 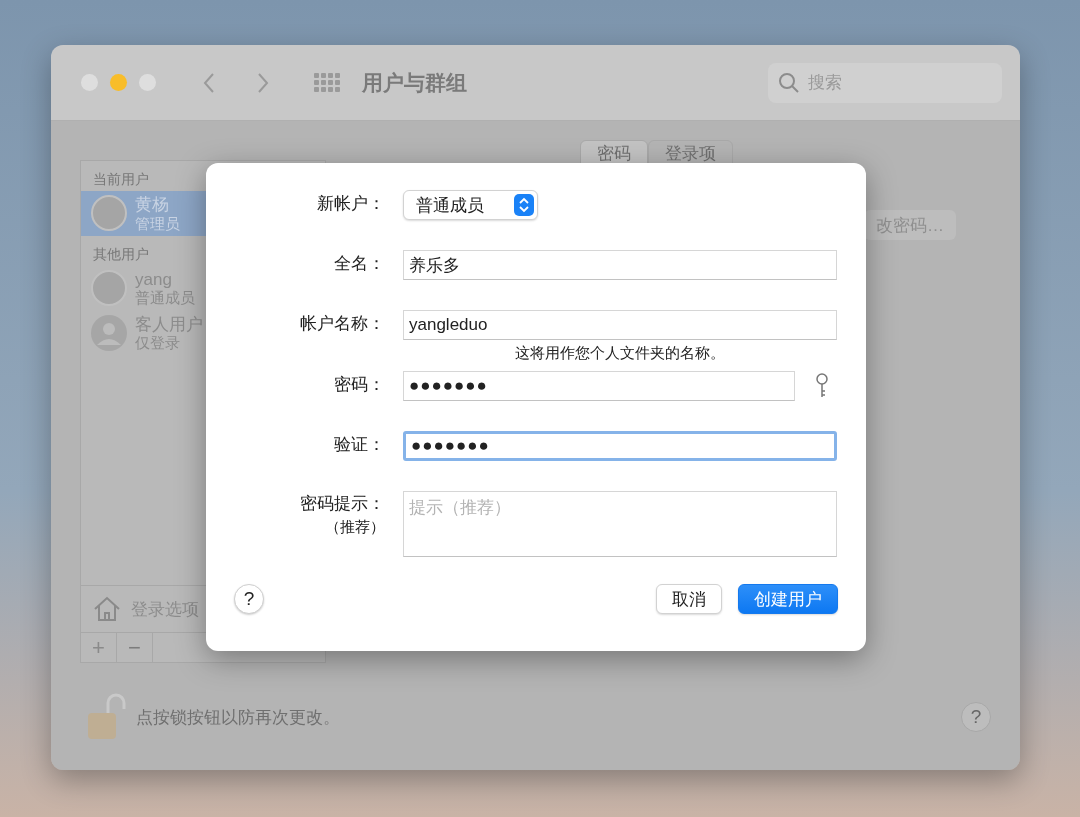 I want to click on field-label: 帐户名称：, so click(x=342, y=324).